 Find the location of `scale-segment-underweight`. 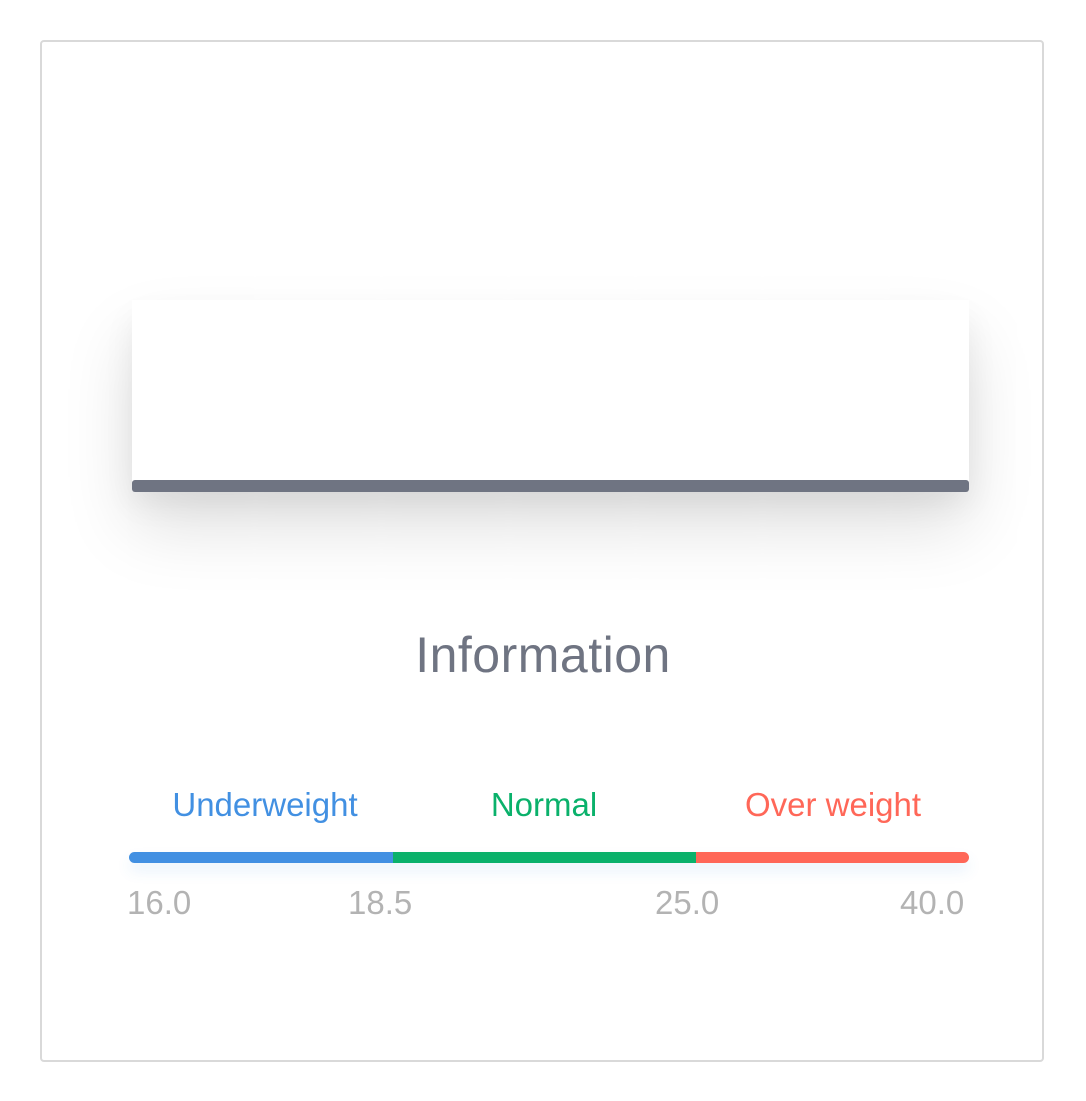

scale-segment-underweight is located at coordinates (261, 857).